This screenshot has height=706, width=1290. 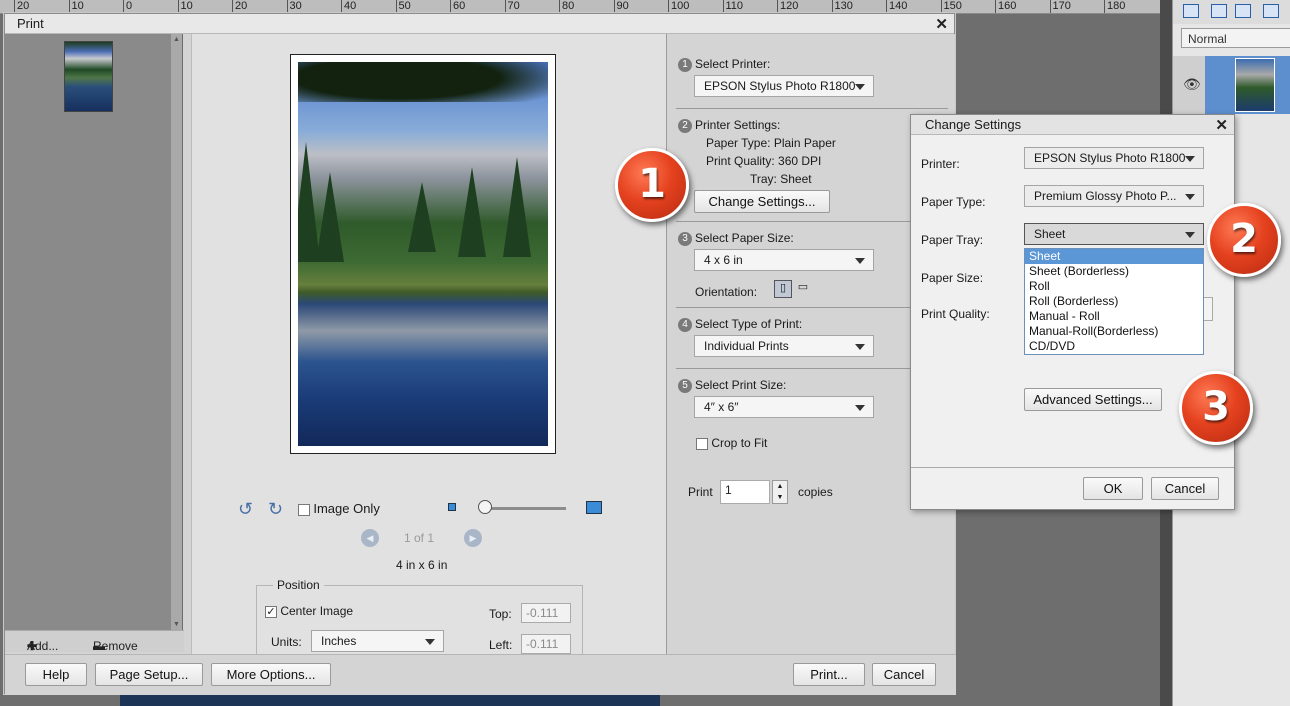 What do you see at coordinates (842, 6) in the screenshot?
I see `ruler-tick: 130` at bounding box center [842, 6].